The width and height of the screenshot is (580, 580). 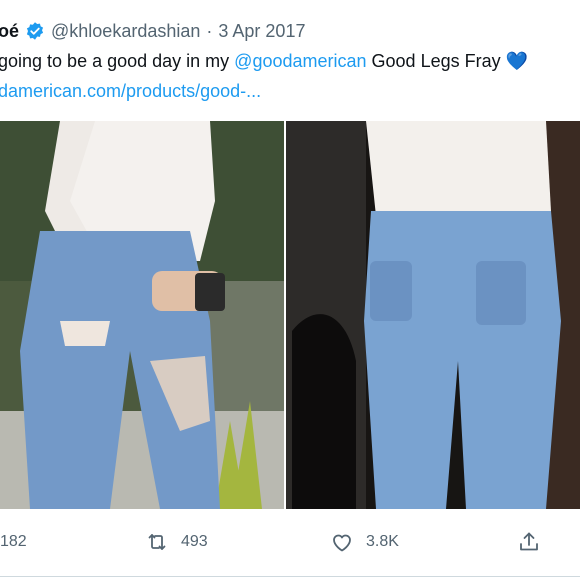 What do you see at coordinates (157, 542) in the screenshot?
I see `retweet-icon` at bounding box center [157, 542].